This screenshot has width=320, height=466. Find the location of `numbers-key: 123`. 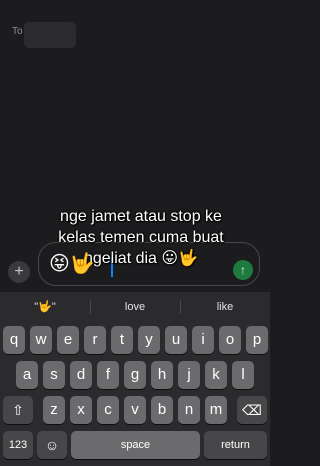

numbers-key: 123 is located at coordinates (18, 445).